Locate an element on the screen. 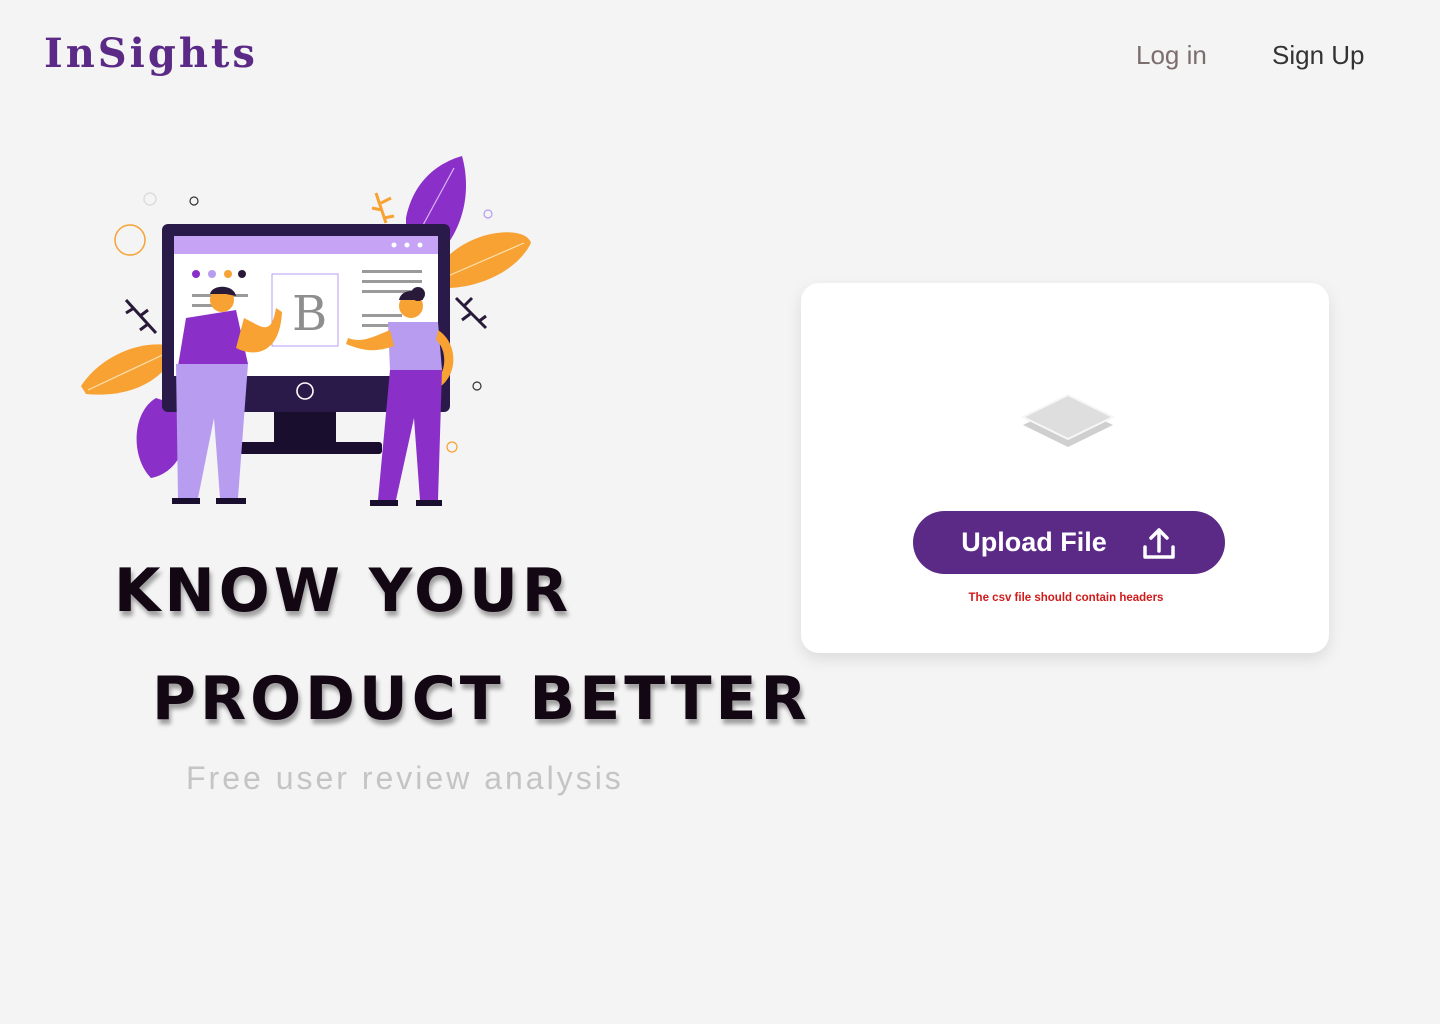 This screenshot has width=1440, height=1024. orange-leaf is located at coordinates (488, 260).